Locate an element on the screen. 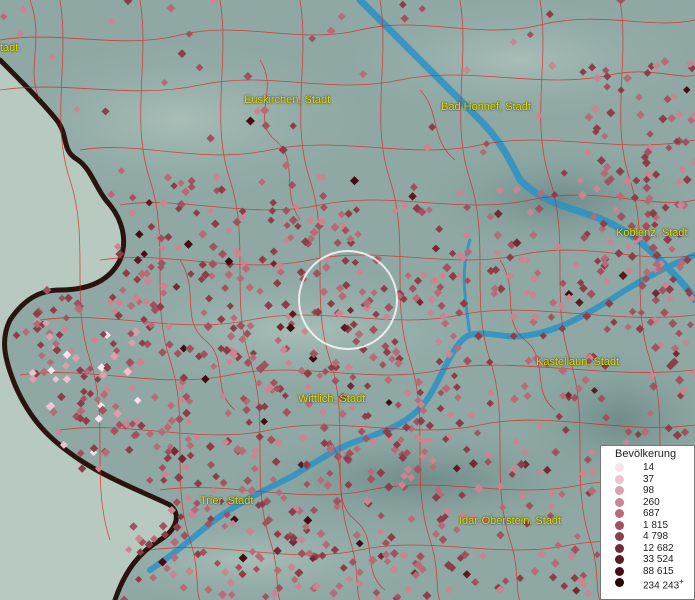 The width and height of the screenshot is (695, 600). legend-value: 234 243+ is located at coordinates (663, 584).